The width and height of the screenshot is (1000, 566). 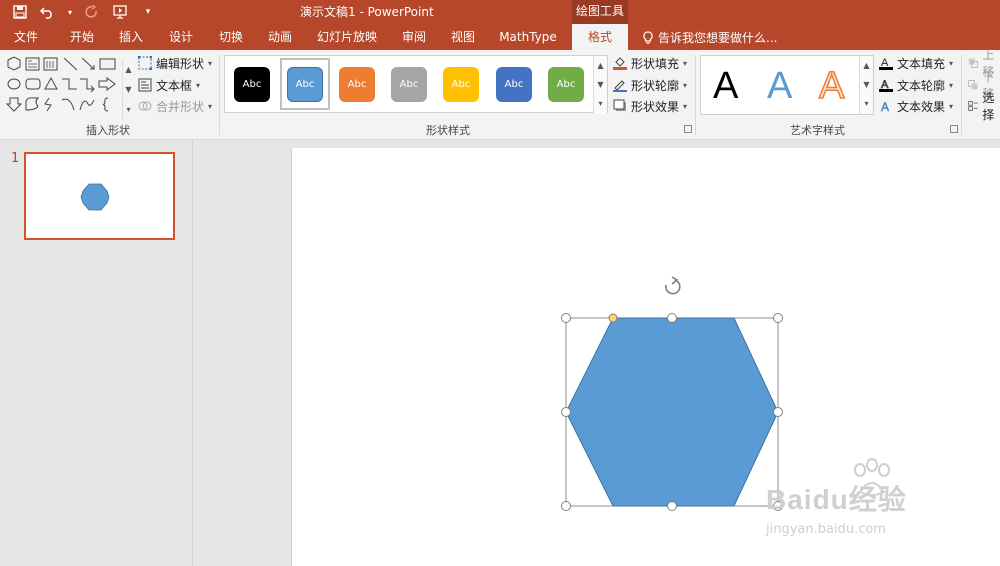 I want to click on lightbulb-icon, so click(x=648, y=37).